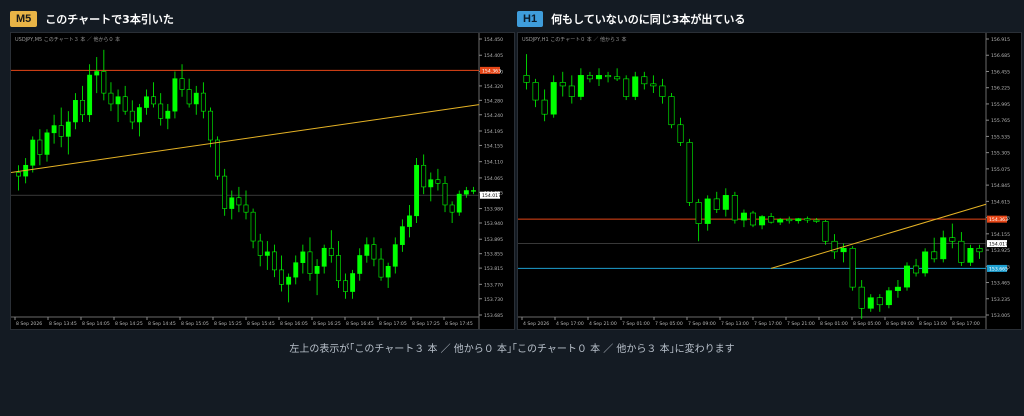 This screenshot has height=416, width=1024. What do you see at coordinates (493, 163) in the screenshot?
I see `price-tick-label: 154.110` at bounding box center [493, 163].